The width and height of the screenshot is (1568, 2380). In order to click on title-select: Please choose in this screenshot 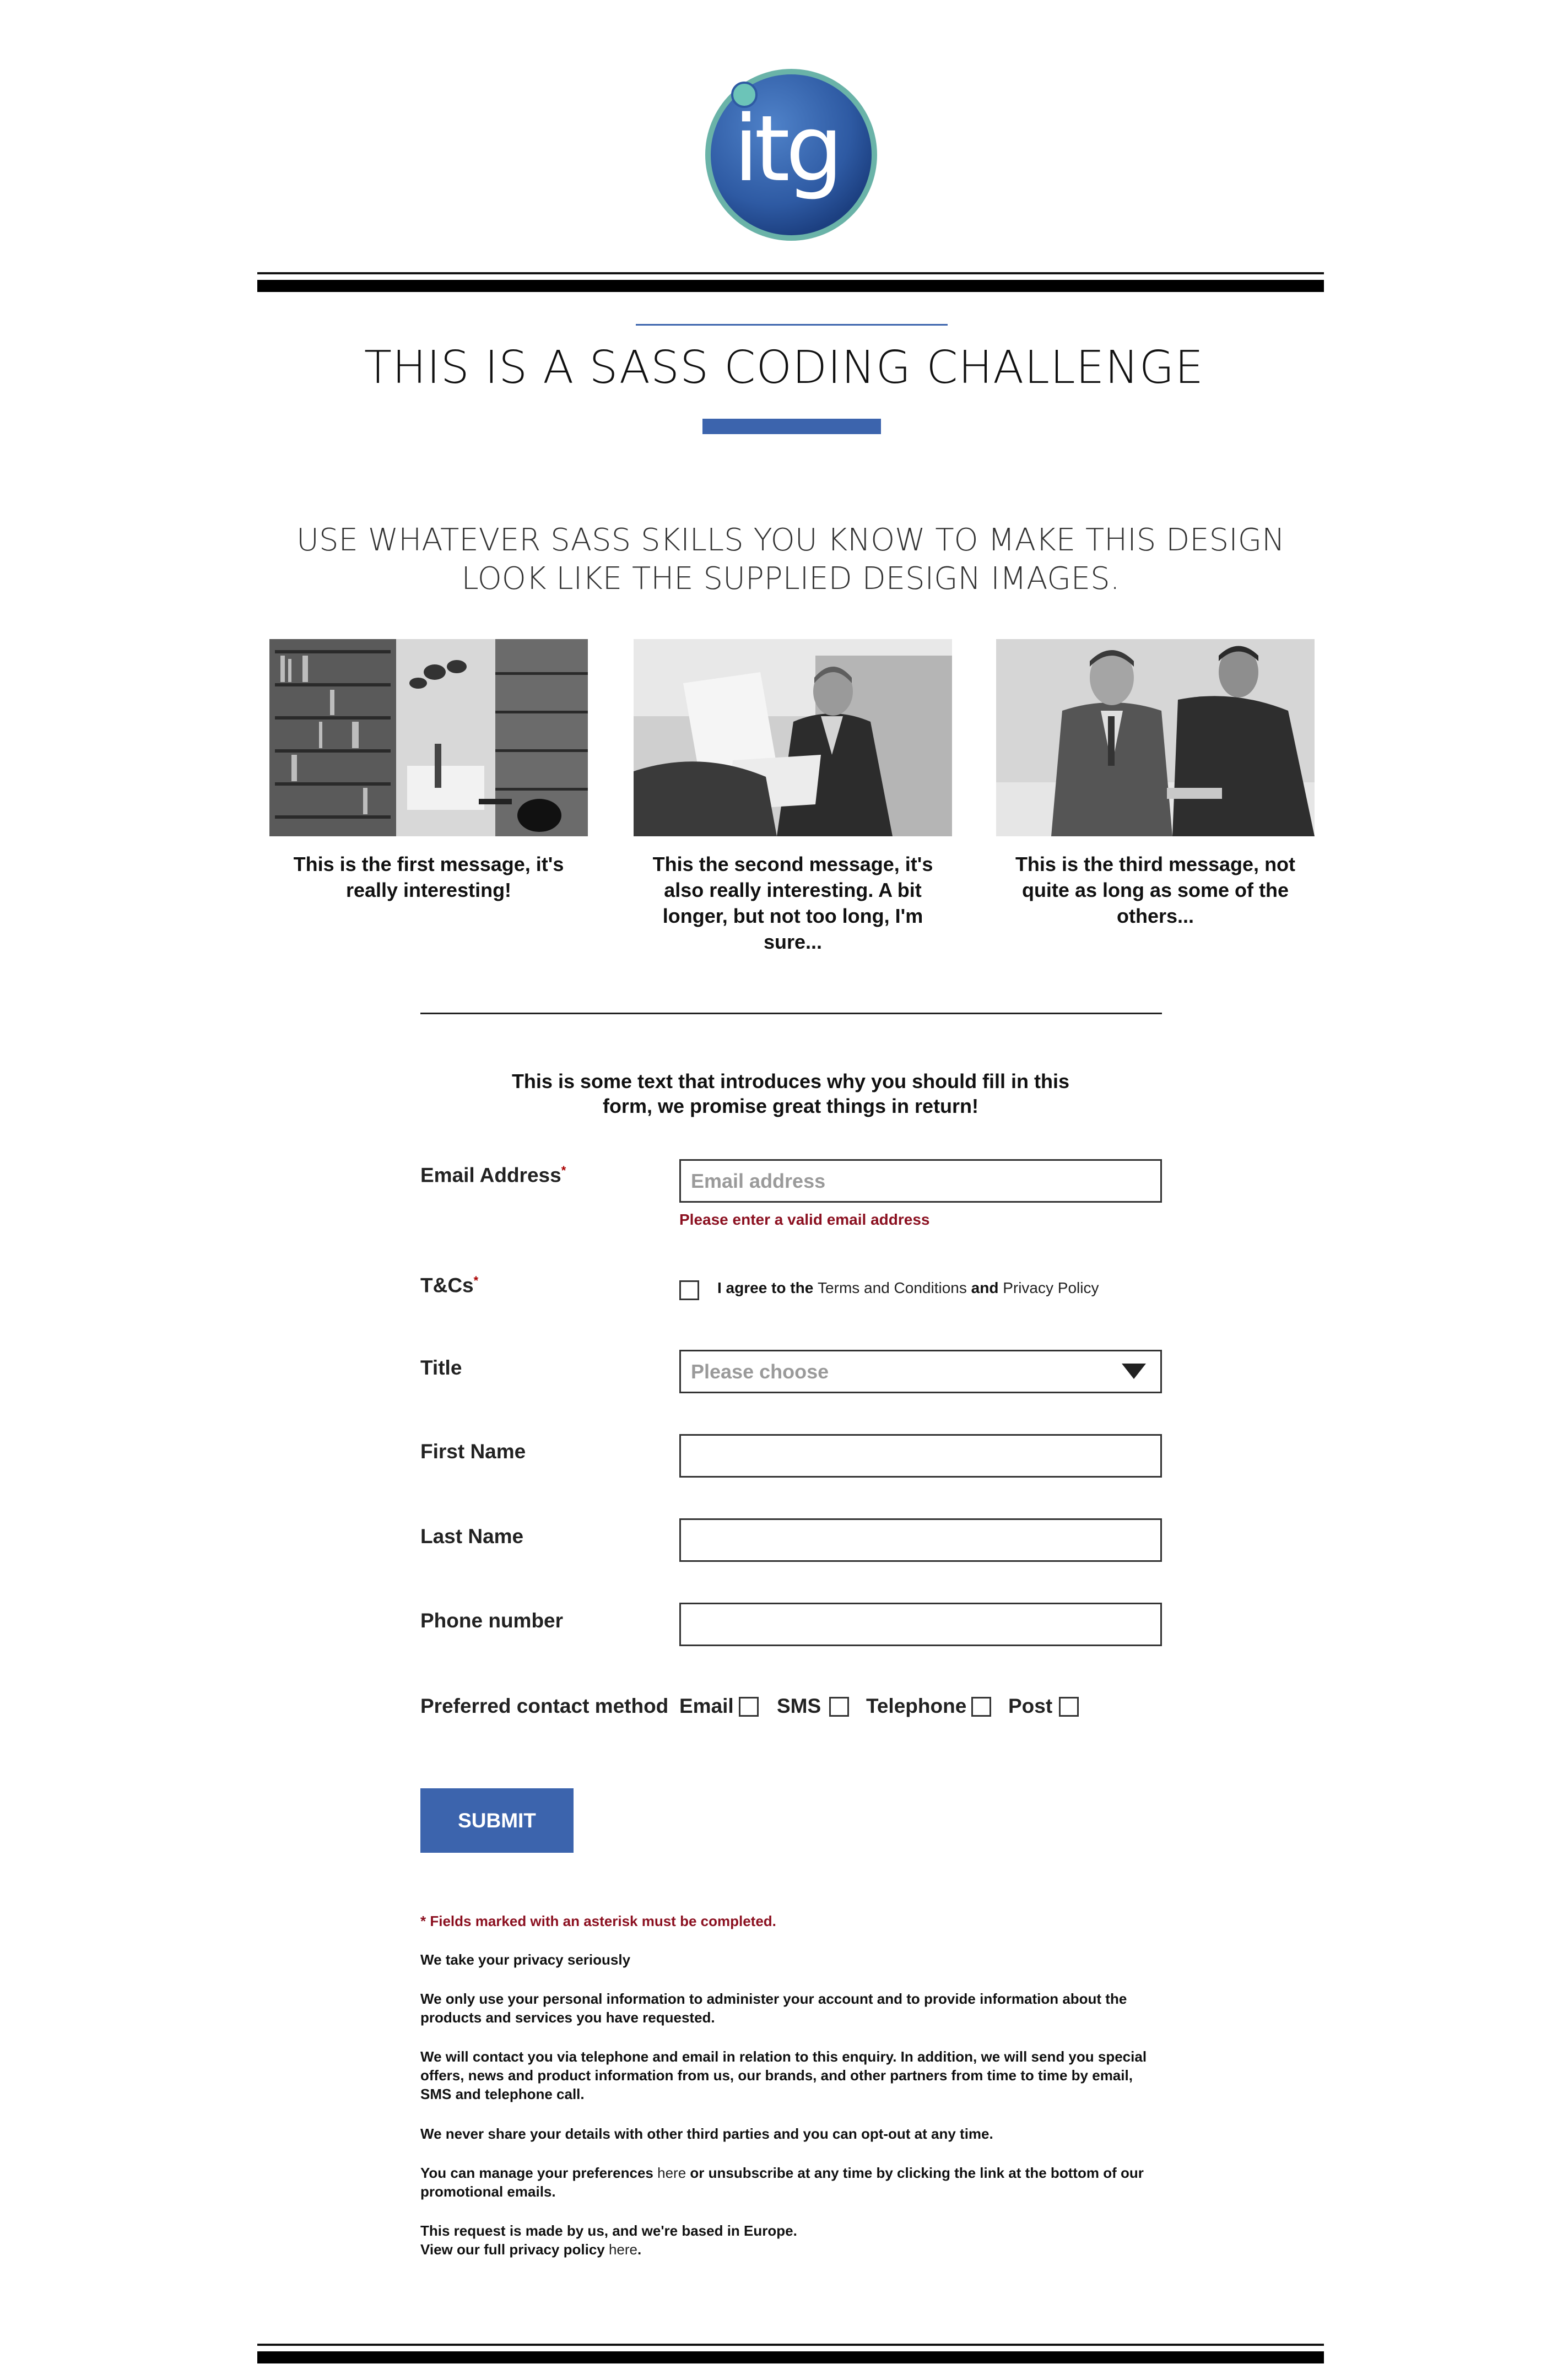, I will do `click(921, 1371)`.